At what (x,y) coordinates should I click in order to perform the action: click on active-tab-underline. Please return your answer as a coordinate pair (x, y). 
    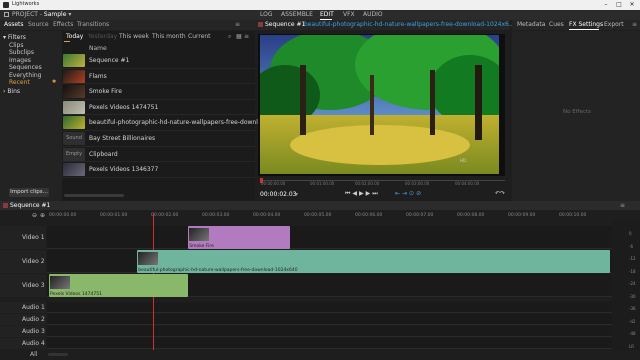
    Looking at the image, I should click on (584, 29).